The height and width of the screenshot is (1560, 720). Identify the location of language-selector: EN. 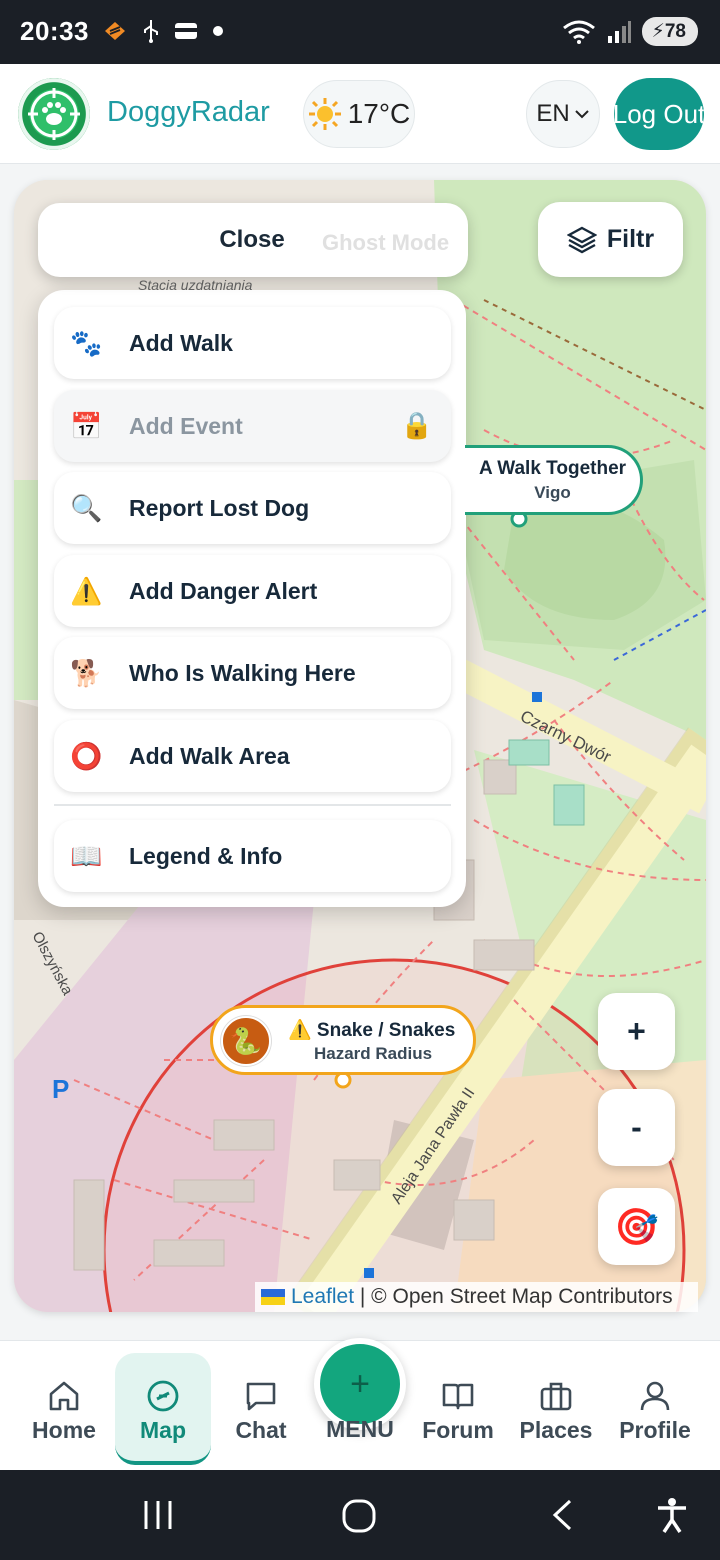
(563, 114).